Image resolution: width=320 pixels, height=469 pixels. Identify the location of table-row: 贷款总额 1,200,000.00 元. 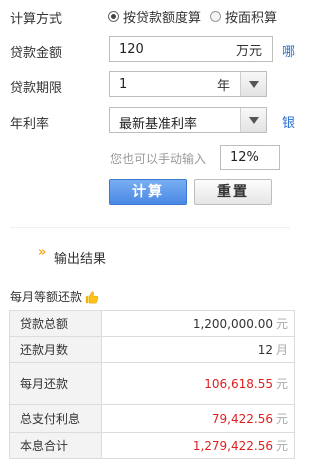
(152, 323).